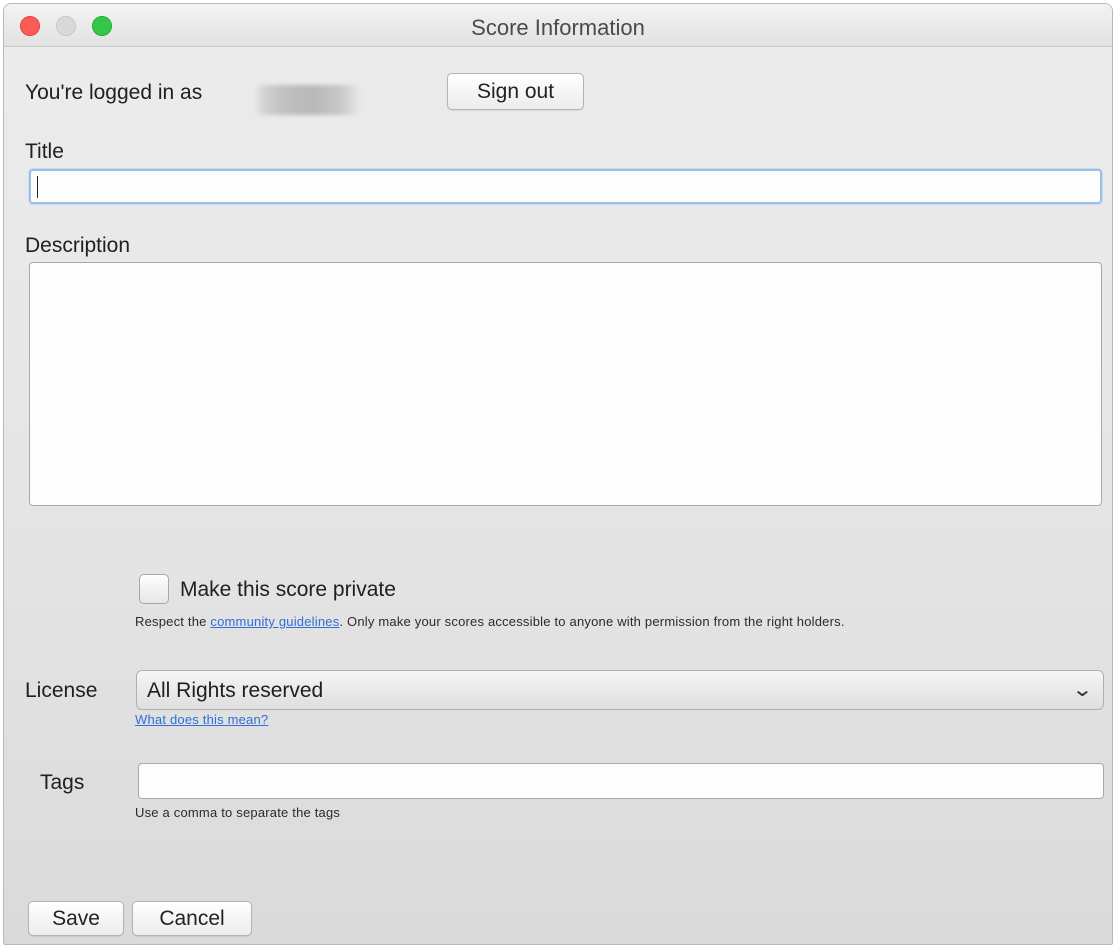 This screenshot has width=1116, height=948. What do you see at coordinates (192, 918) in the screenshot?
I see `cancel-button: Cancel` at bounding box center [192, 918].